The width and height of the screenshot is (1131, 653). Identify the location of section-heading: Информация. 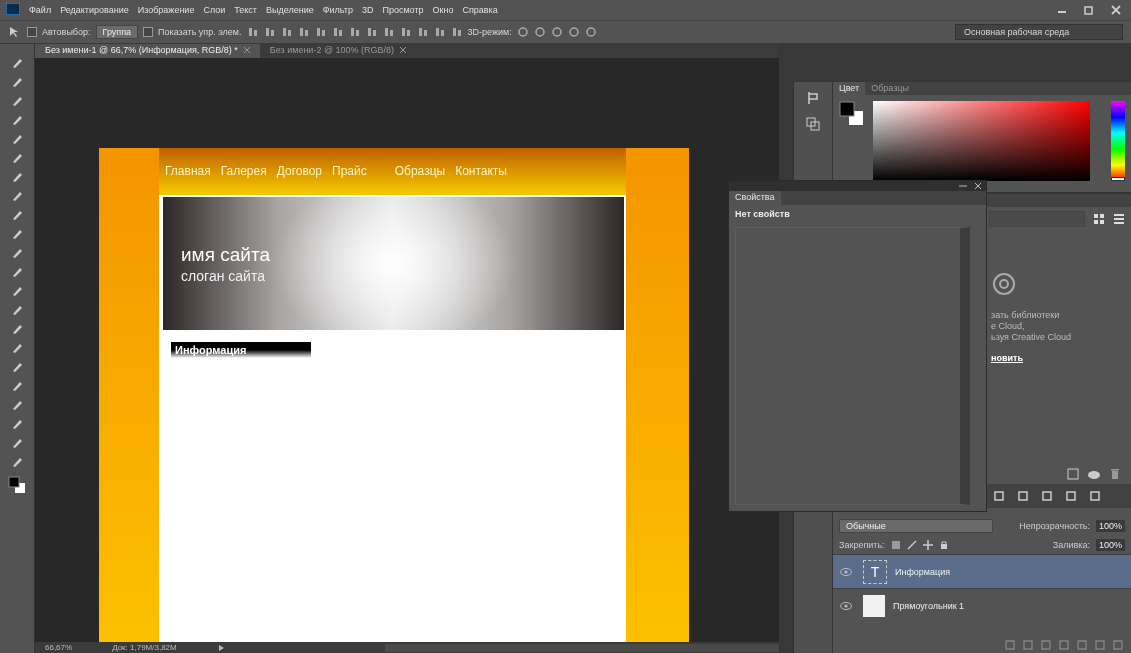
(241, 350).